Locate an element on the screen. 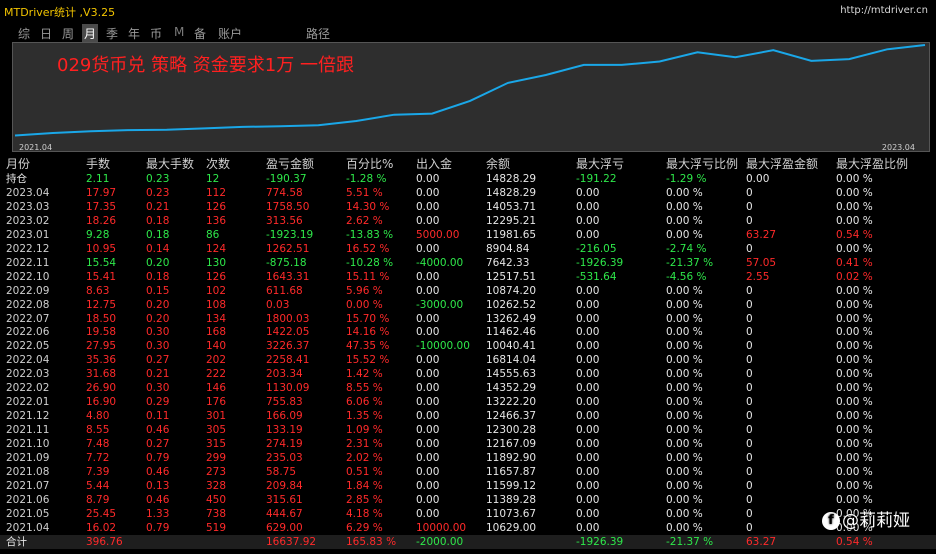 Image resolution: width=936 pixels, height=554 pixels. column-header: 余额 is located at coordinates (498, 164).